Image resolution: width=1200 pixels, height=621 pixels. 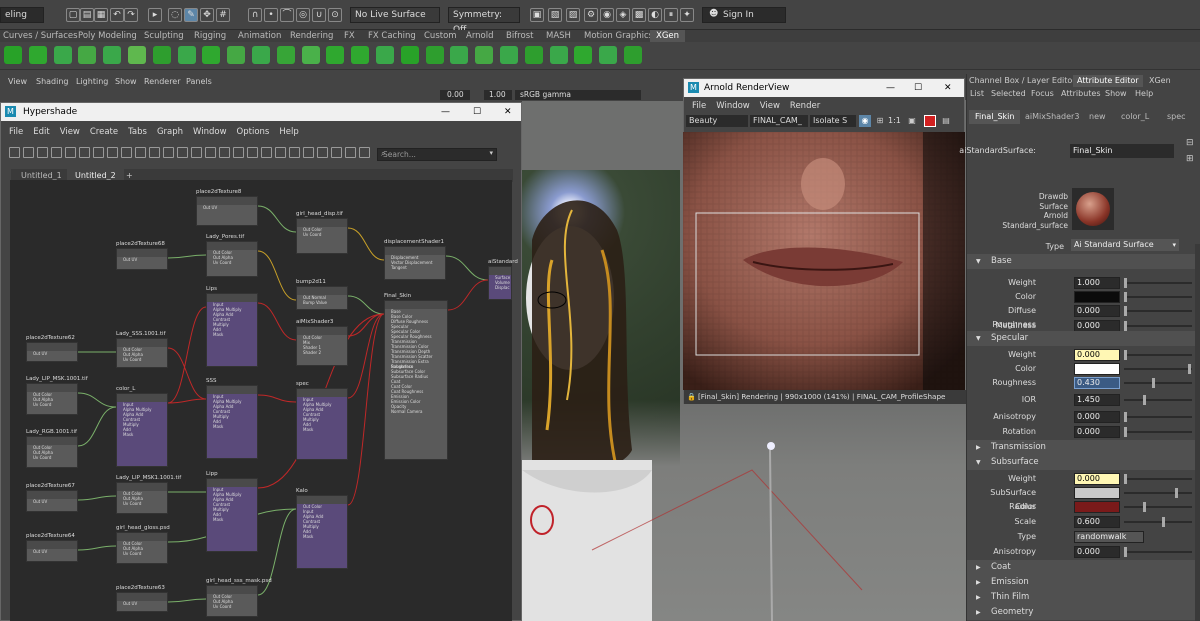 What do you see at coordinates (287, 15) in the screenshot?
I see `snap-view-icon: ⌒` at bounding box center [287, 15].